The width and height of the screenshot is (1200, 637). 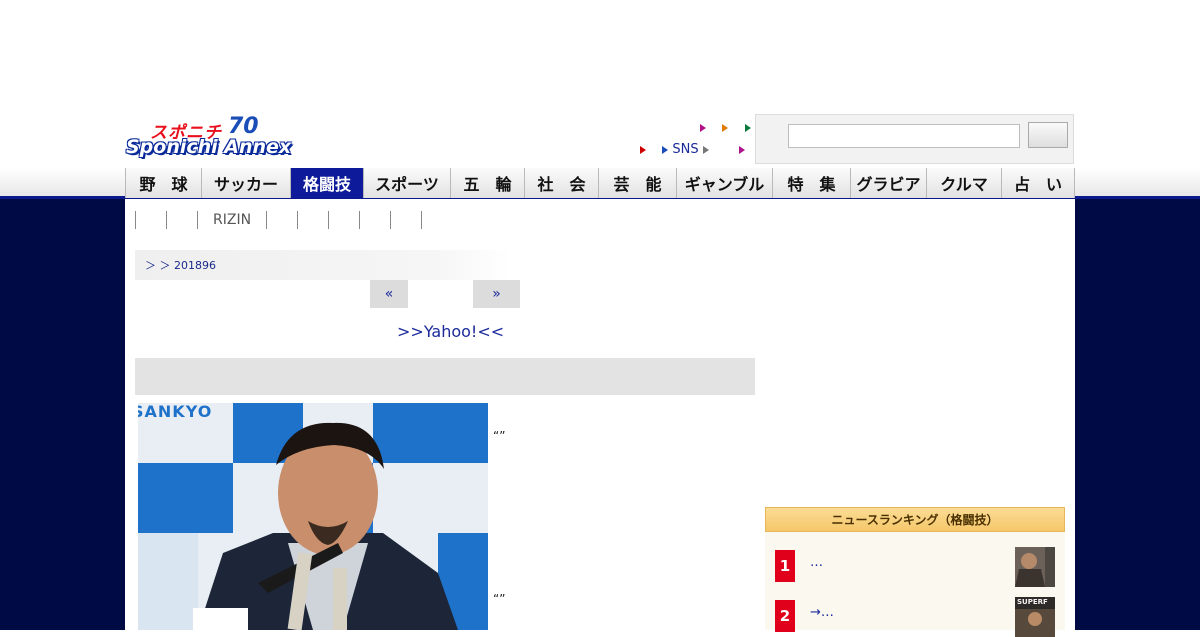 I want to click on nav-item-society: 社 会, so click(x=562, y=183).